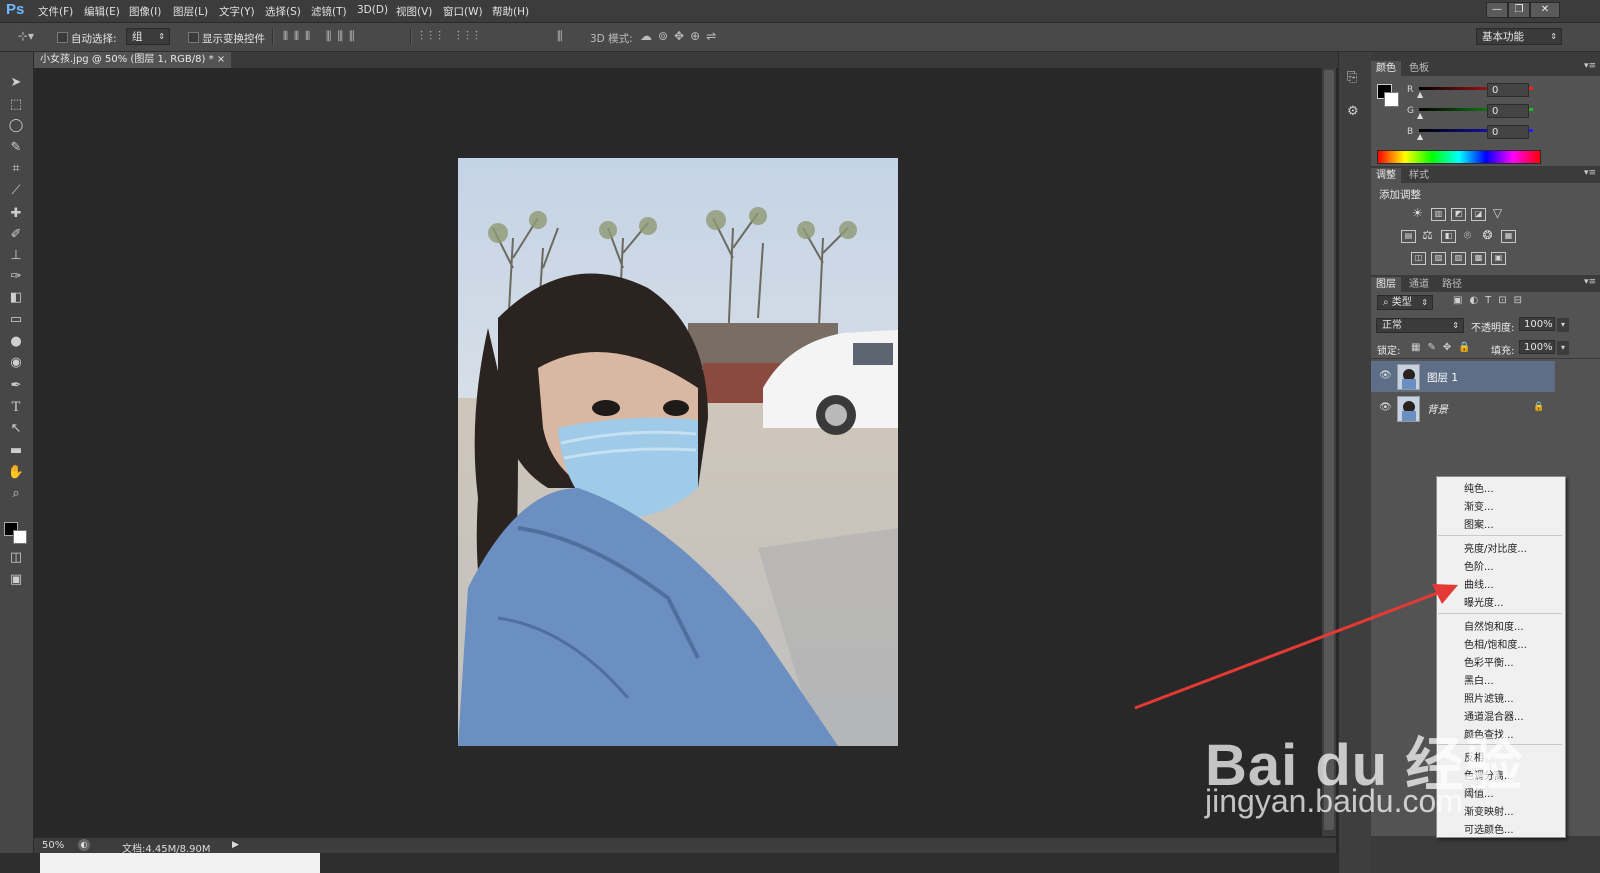  What do you see at coordinates (16, 126) in the screenshot?
I see `lasso-tool-icon: ◯` at bounding box center [16, 126].